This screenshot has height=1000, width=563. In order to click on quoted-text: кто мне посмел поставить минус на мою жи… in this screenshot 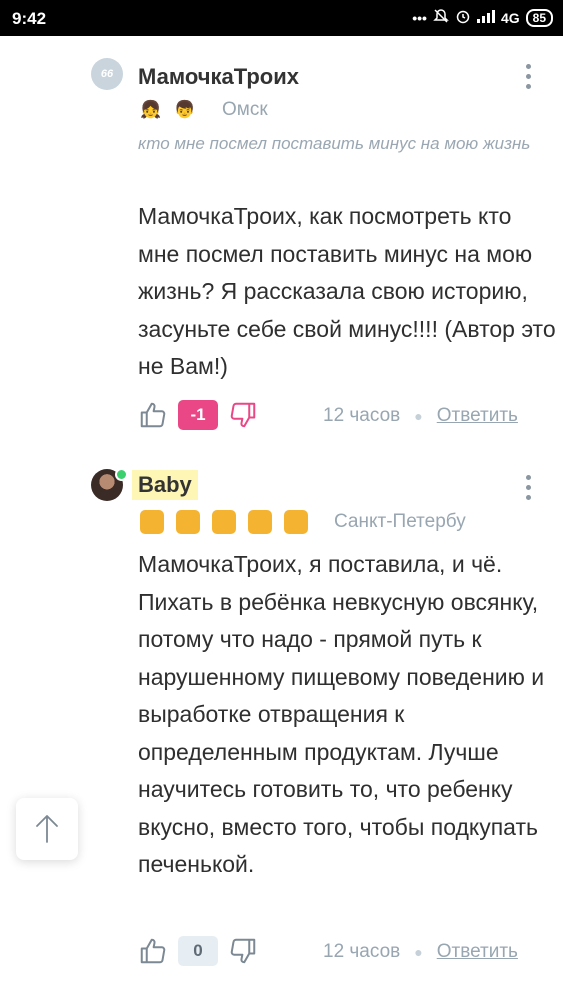, I will do `click(338, 143)`.